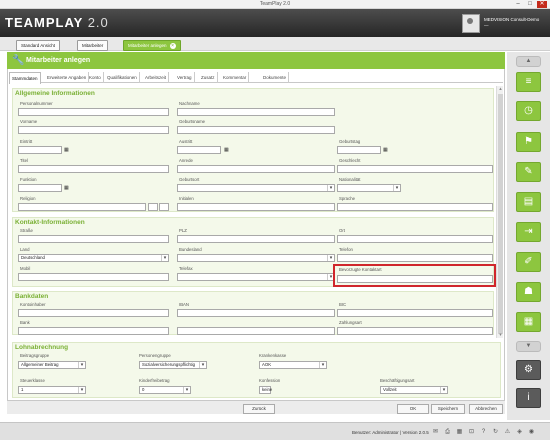 Image resolution: width=550 pixels, height=440 pixels. What do you see at coordinates (153, 207) in the screenshot?
I see `lookup-button` at bounding box center [153, 207].